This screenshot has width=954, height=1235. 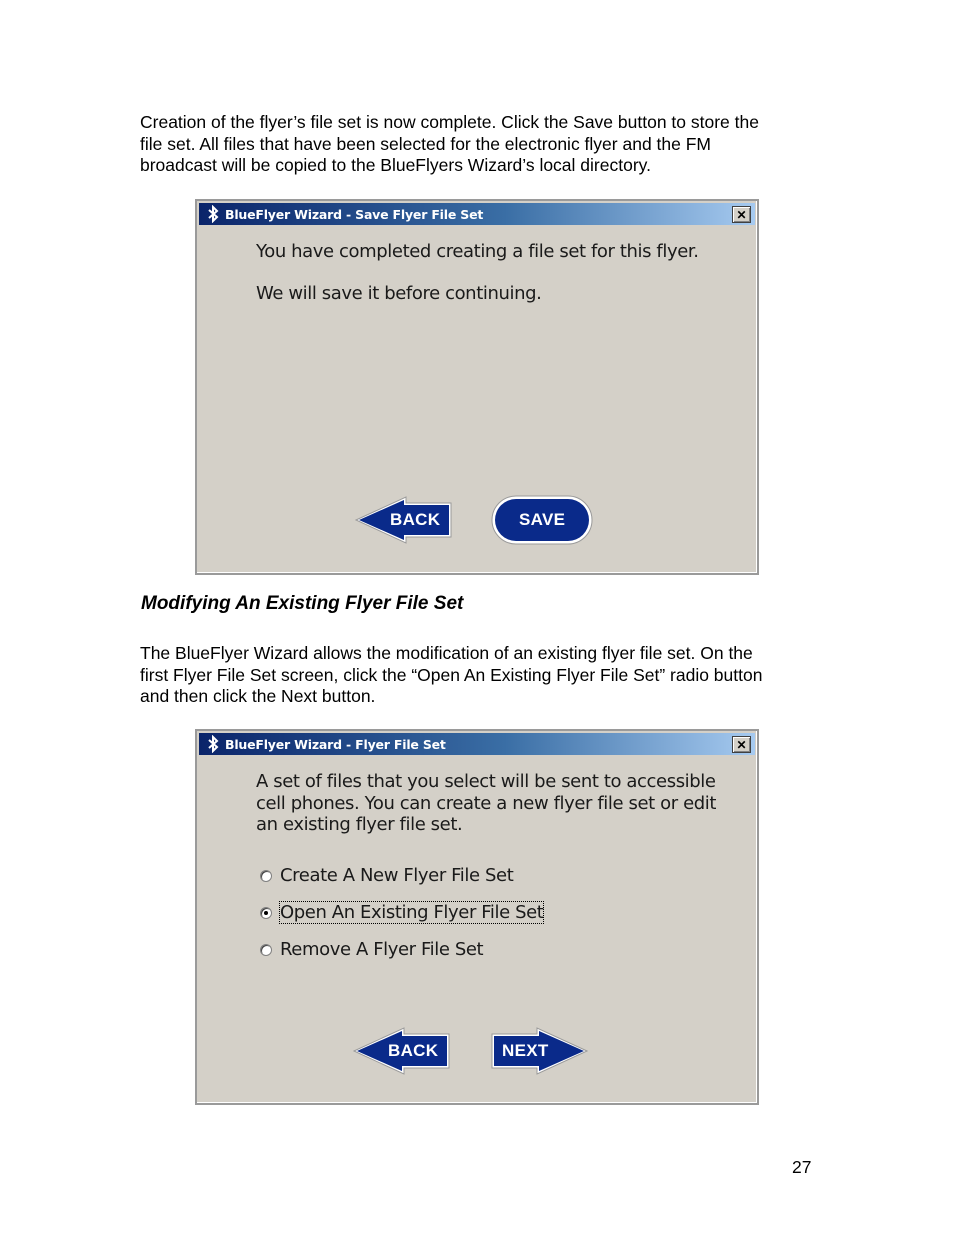 I want to click on dialog-titlebar: BlueFlyer Wizard - Save Flyer File Set ✕, so click(x=477, y=214).